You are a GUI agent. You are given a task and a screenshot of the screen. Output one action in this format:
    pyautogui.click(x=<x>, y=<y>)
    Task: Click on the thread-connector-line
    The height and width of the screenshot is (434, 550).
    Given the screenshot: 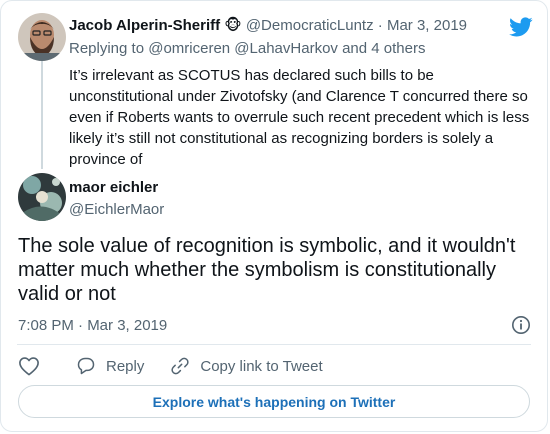 What is the action you would take?
    pyautogui.click(x=42, y=115)
    